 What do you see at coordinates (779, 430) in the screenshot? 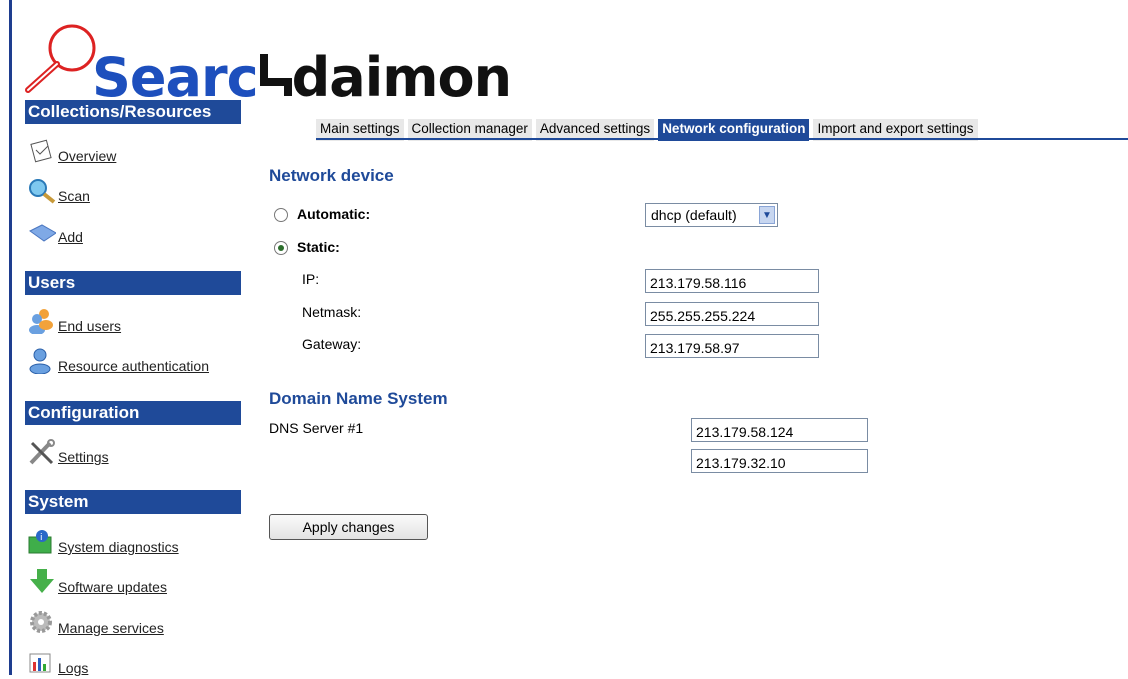
I see `dns-server-1-field` at bounding box center [779, 430].